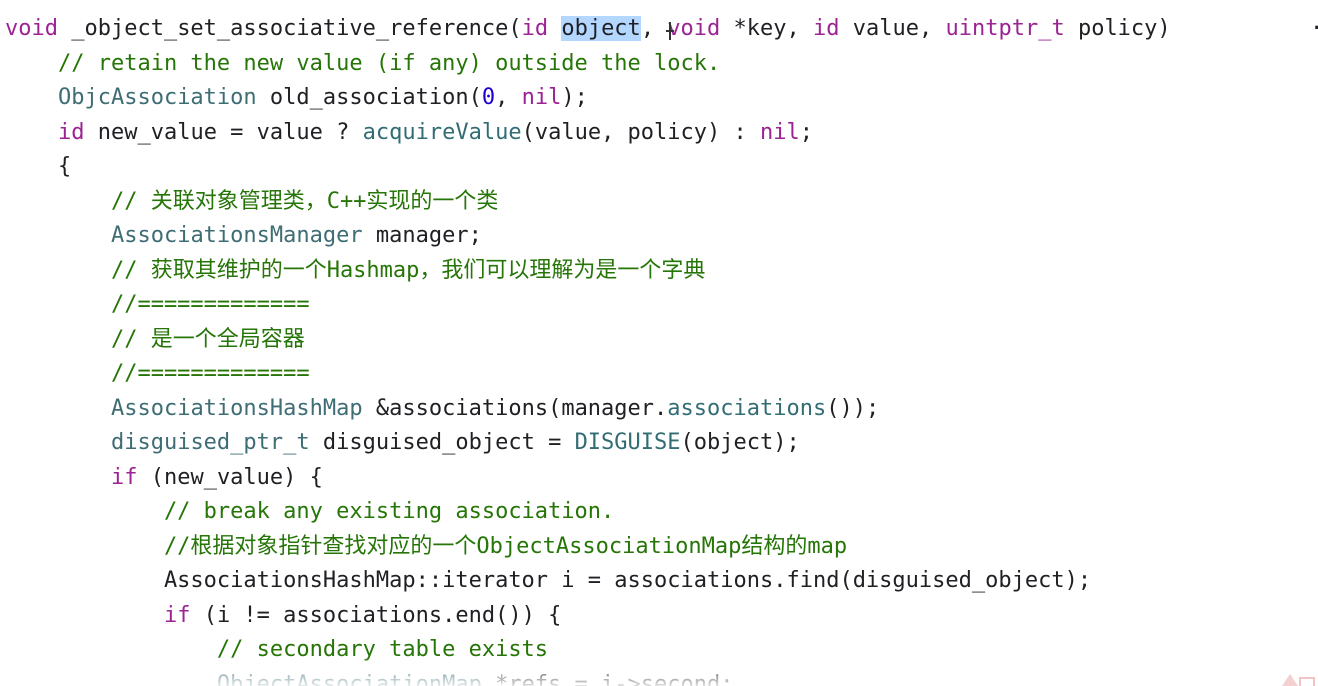 This screenshot has width=1318, height=686. What do you see at coordinates (740, 442) in the screenshot?
I see `code-token: (object);` at bounding box center [740, 442].